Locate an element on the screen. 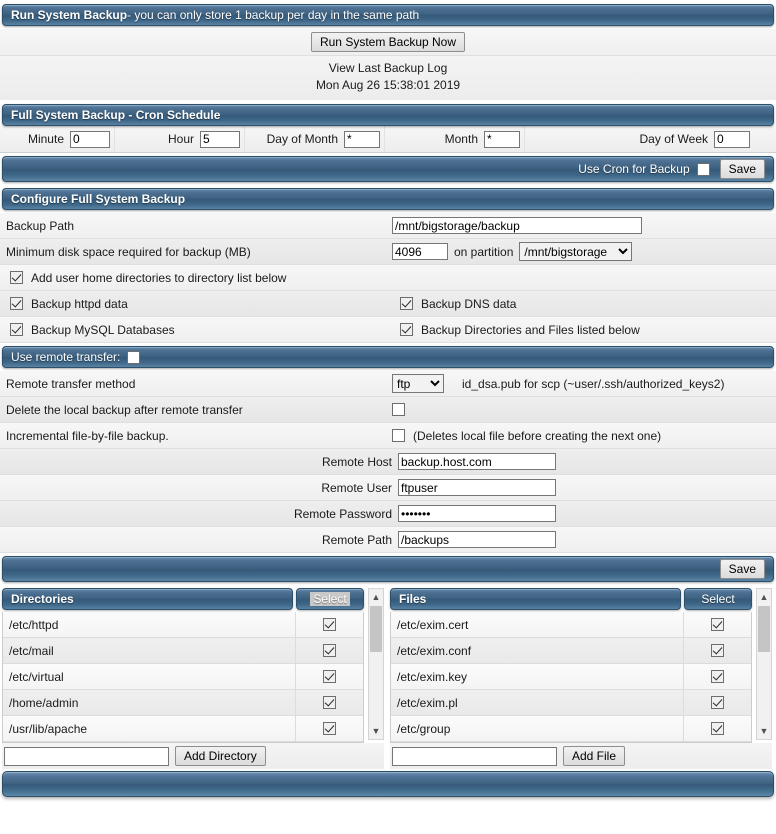  files-scroll-thumb is located at coordinates (764, 629).